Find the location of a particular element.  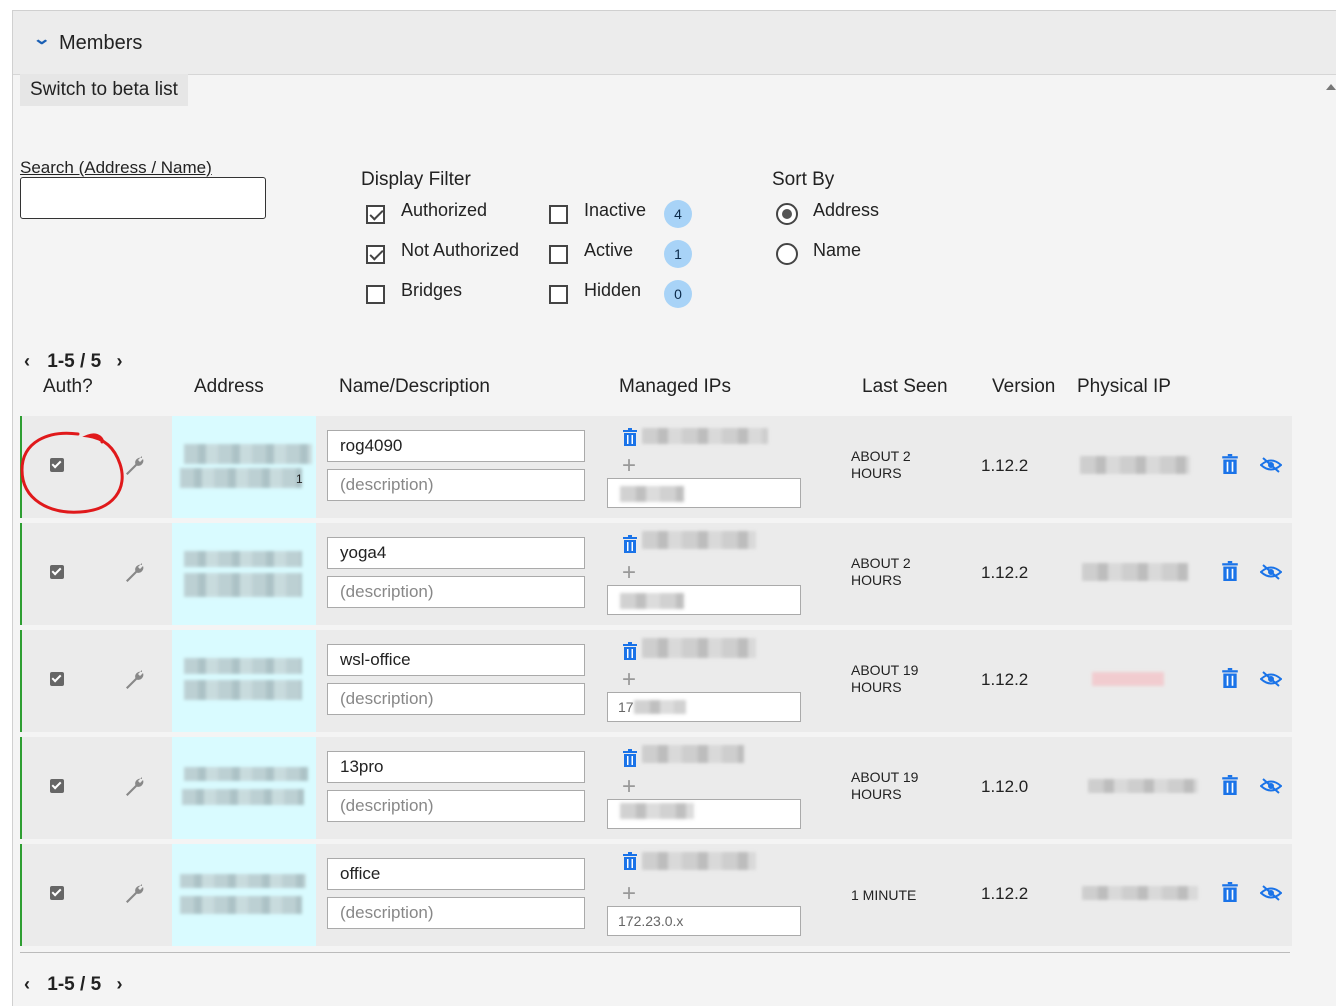

switch-to-beta-button: Switch to beta list is located at coordinates (104, 90).